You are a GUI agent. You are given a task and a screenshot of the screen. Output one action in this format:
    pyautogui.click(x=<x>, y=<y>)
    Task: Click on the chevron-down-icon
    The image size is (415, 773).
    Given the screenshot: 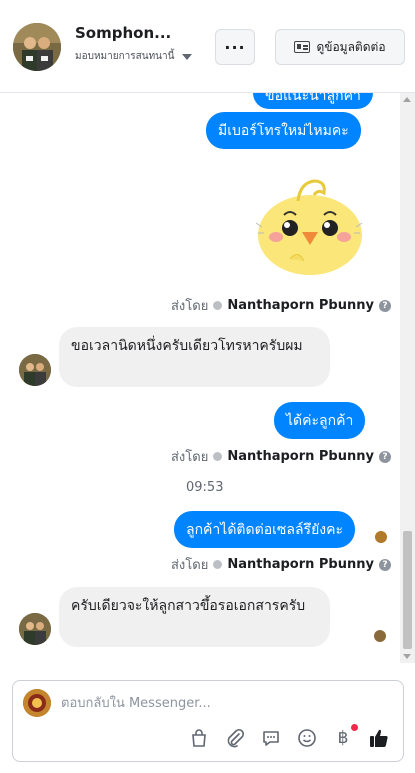 What is the action you would take?
    pyautogui.click(x=187, y=56)
    